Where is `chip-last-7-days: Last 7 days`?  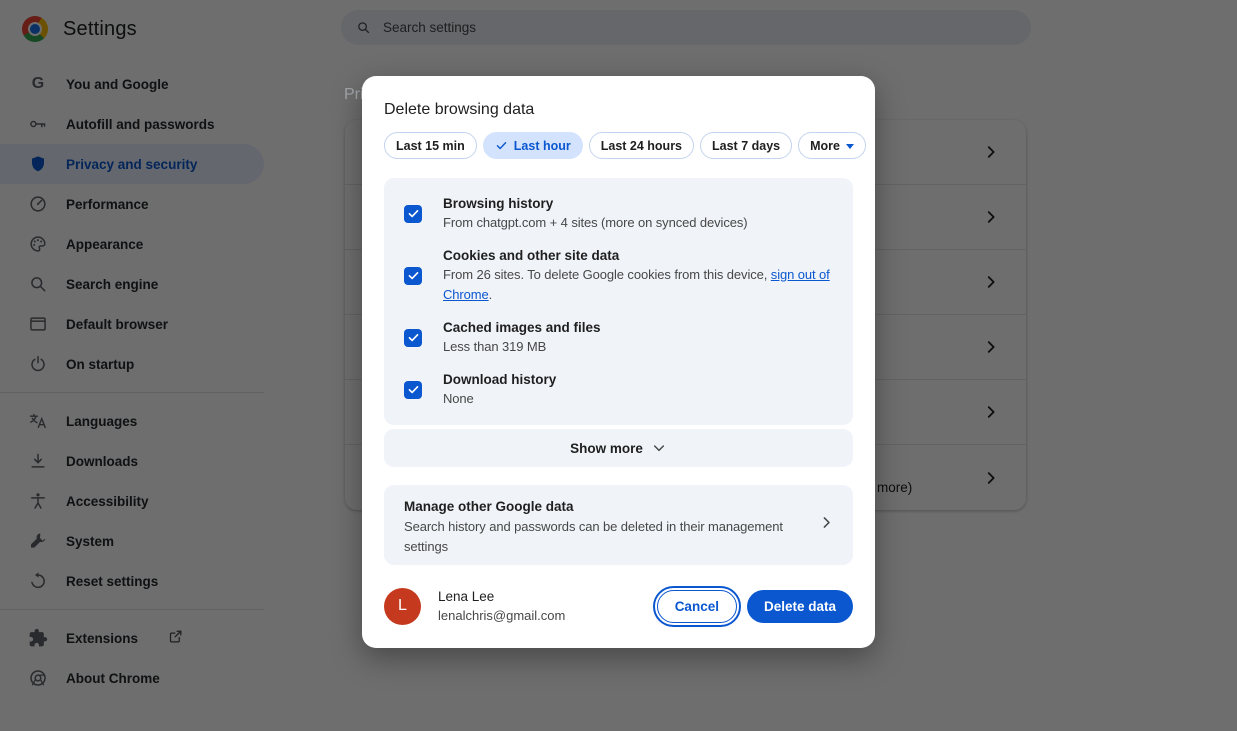
chip-last-7-days: Last 7 days is located at coordinates (746, 145).